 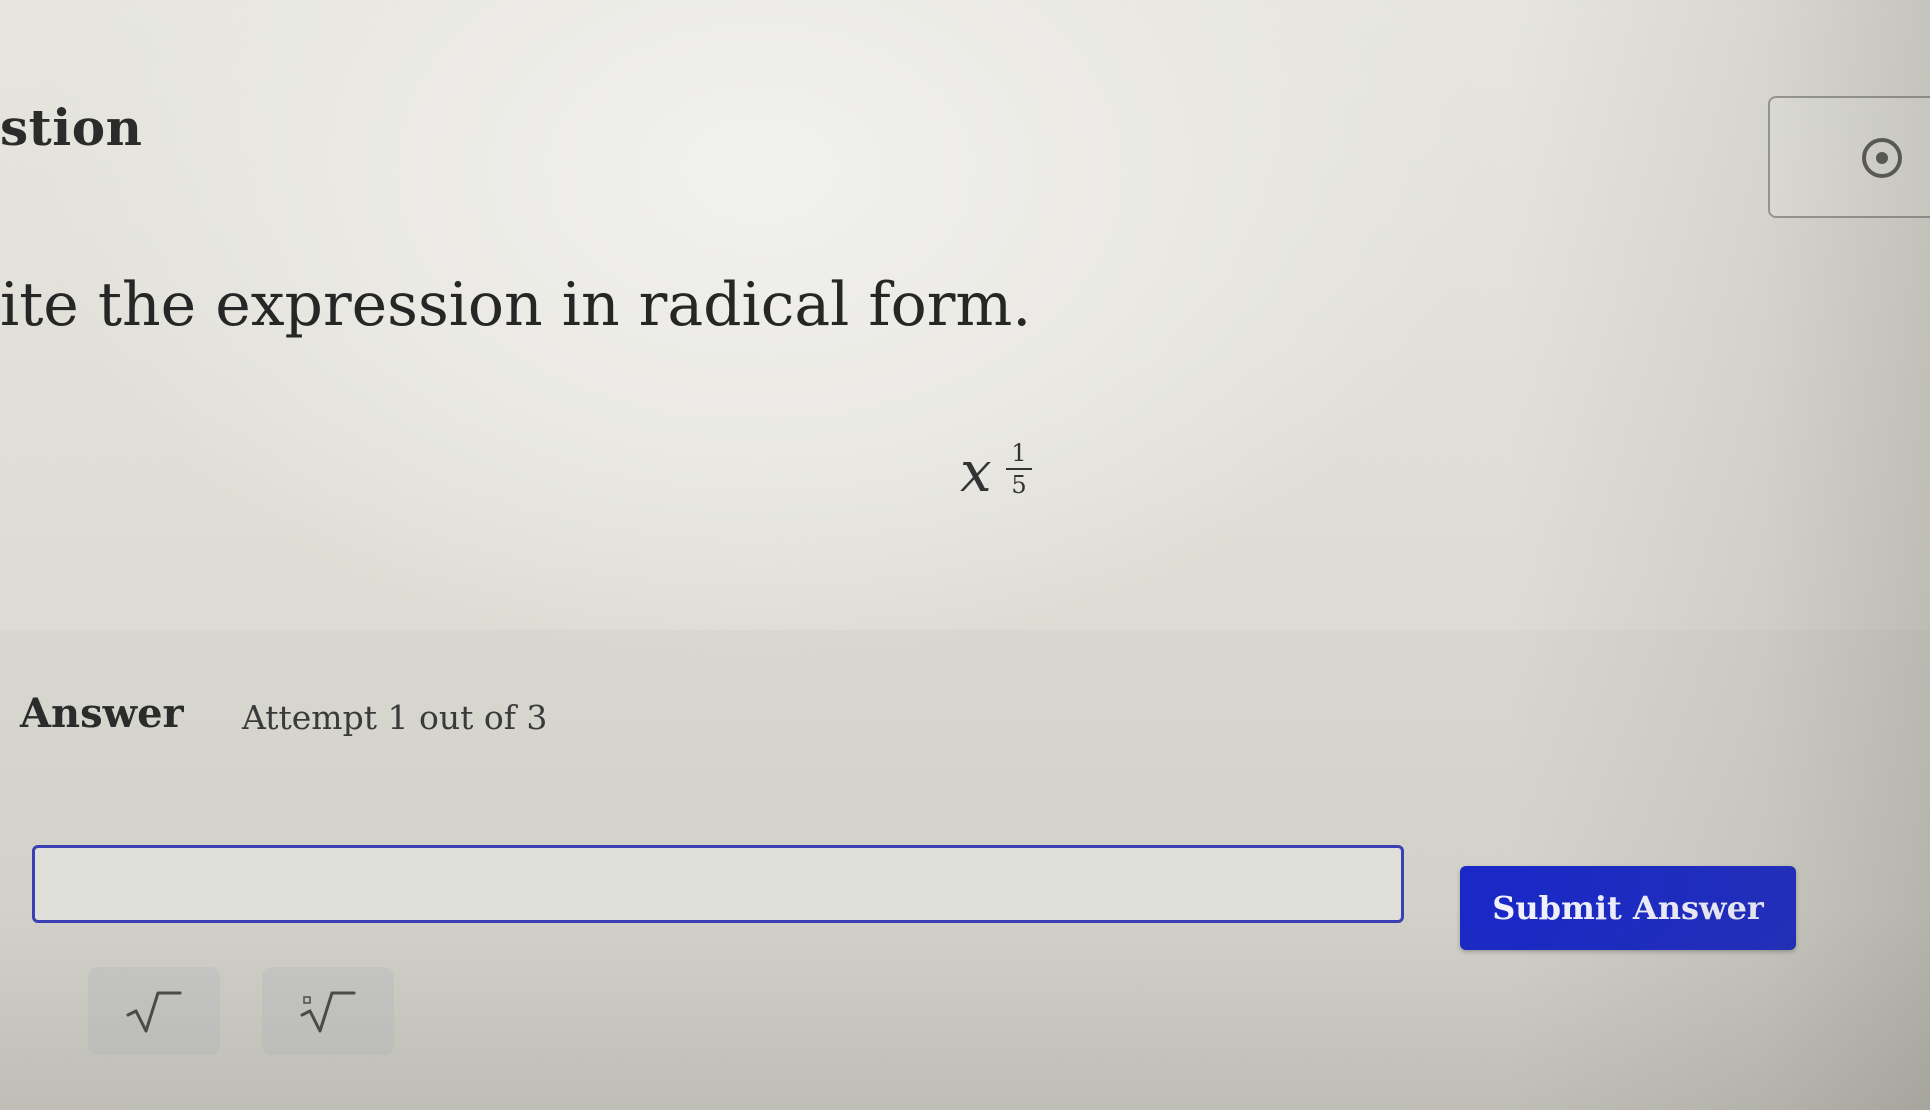 What do you see at coordinates (102, 713) in the screenshot?
I see `answer-heading: Answer` at bounding box center [102, 713].